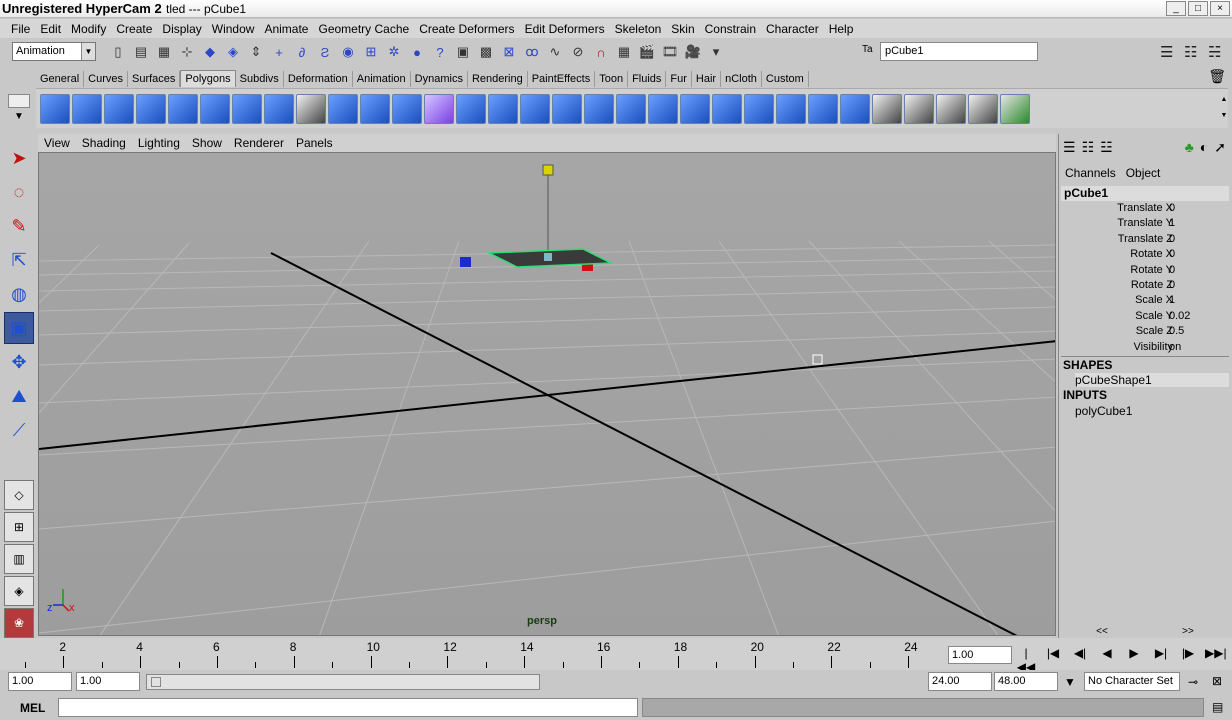 This screenshot has height=720, width=1232. I want to click on playback-end-field: 24.00, so click(960, 681).